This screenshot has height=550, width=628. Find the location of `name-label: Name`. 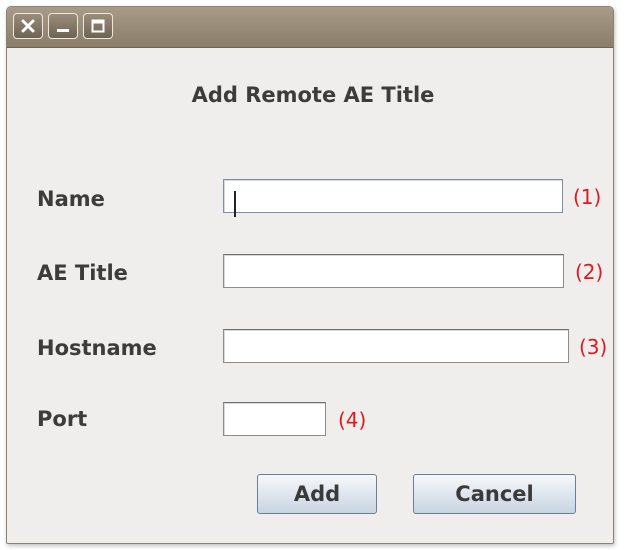

name-label: Name is located at coordinates (71, 199).